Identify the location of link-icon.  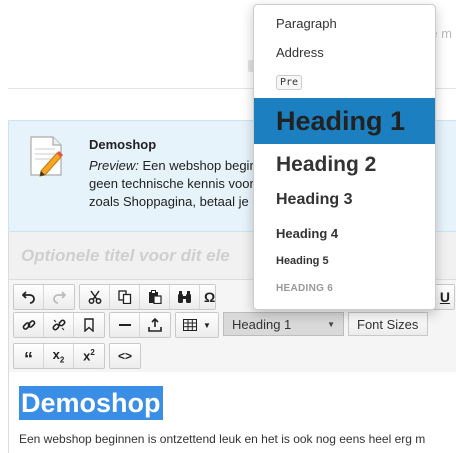
(28, 325).